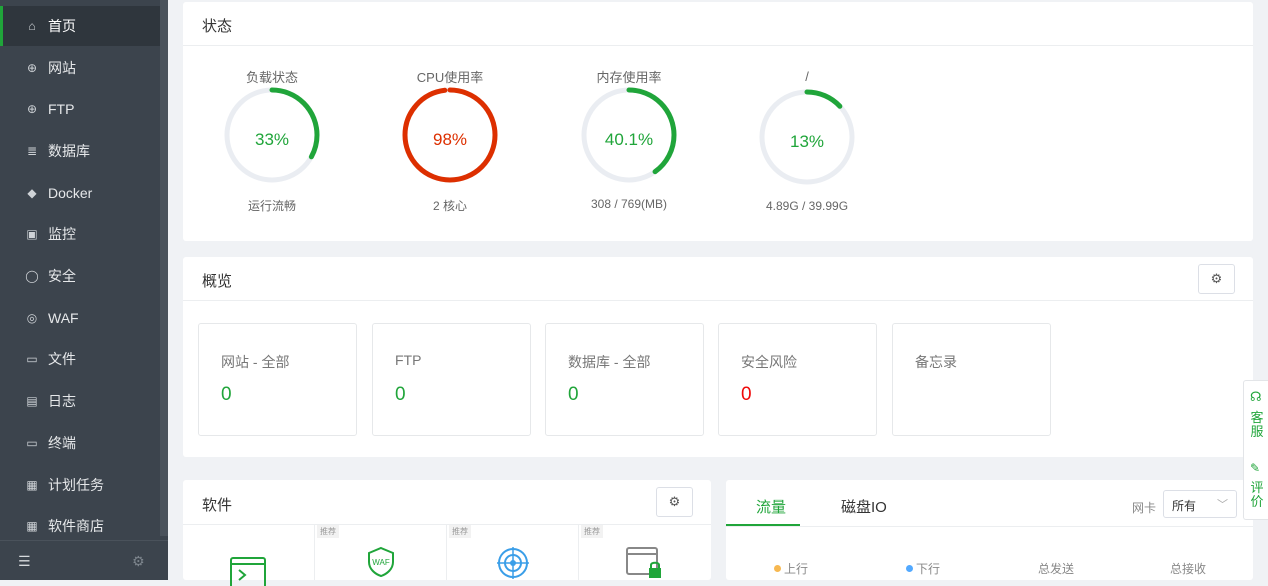 The height and width of the screenshot is (586, 1268). Describe the element at coordinates (62, 26) in the screenshot. I see `sidebar-item-label: 首页` at that location.